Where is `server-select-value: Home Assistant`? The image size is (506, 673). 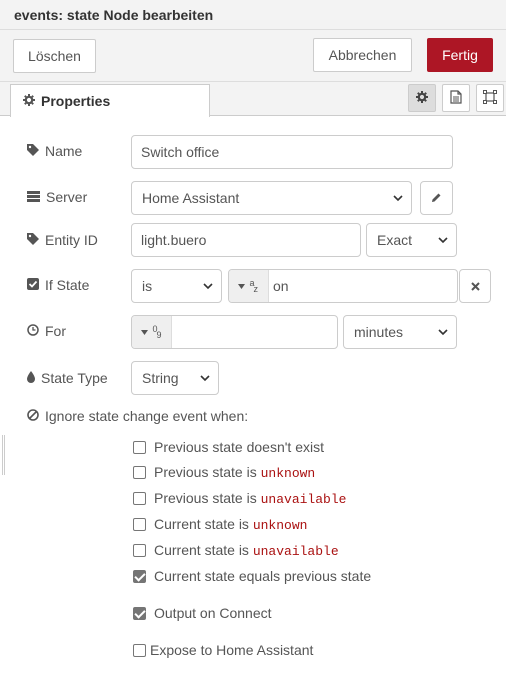
server-select-value: Home Assistant is located at coordinates (191, 198).